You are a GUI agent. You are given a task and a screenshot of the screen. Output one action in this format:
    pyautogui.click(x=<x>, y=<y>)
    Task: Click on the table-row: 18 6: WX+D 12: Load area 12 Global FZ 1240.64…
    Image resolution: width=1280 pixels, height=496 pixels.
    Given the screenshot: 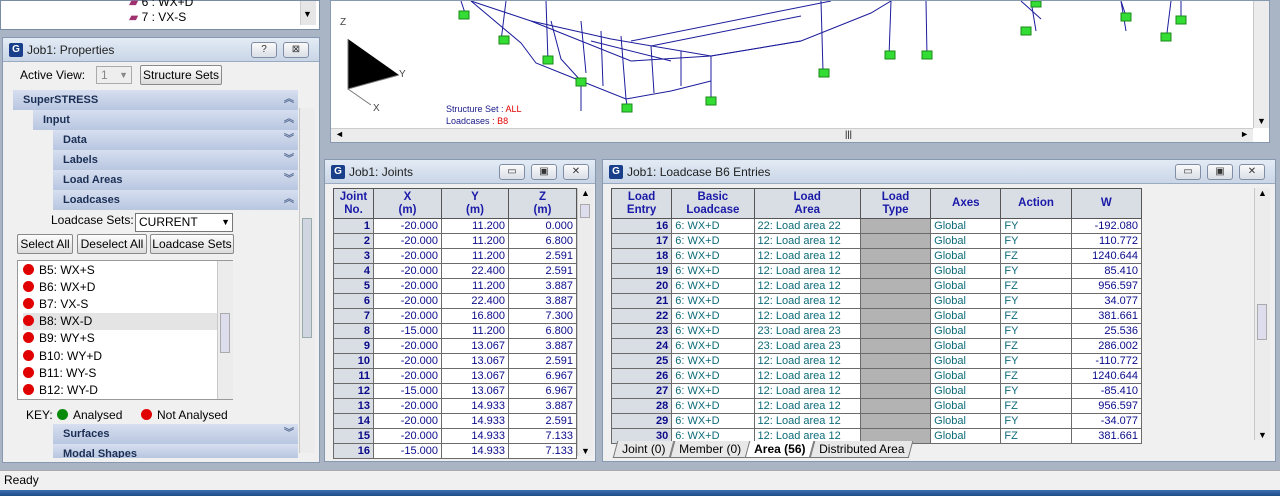 What is the action you would take?
    pyautogui.click(x=876, y=256)
    